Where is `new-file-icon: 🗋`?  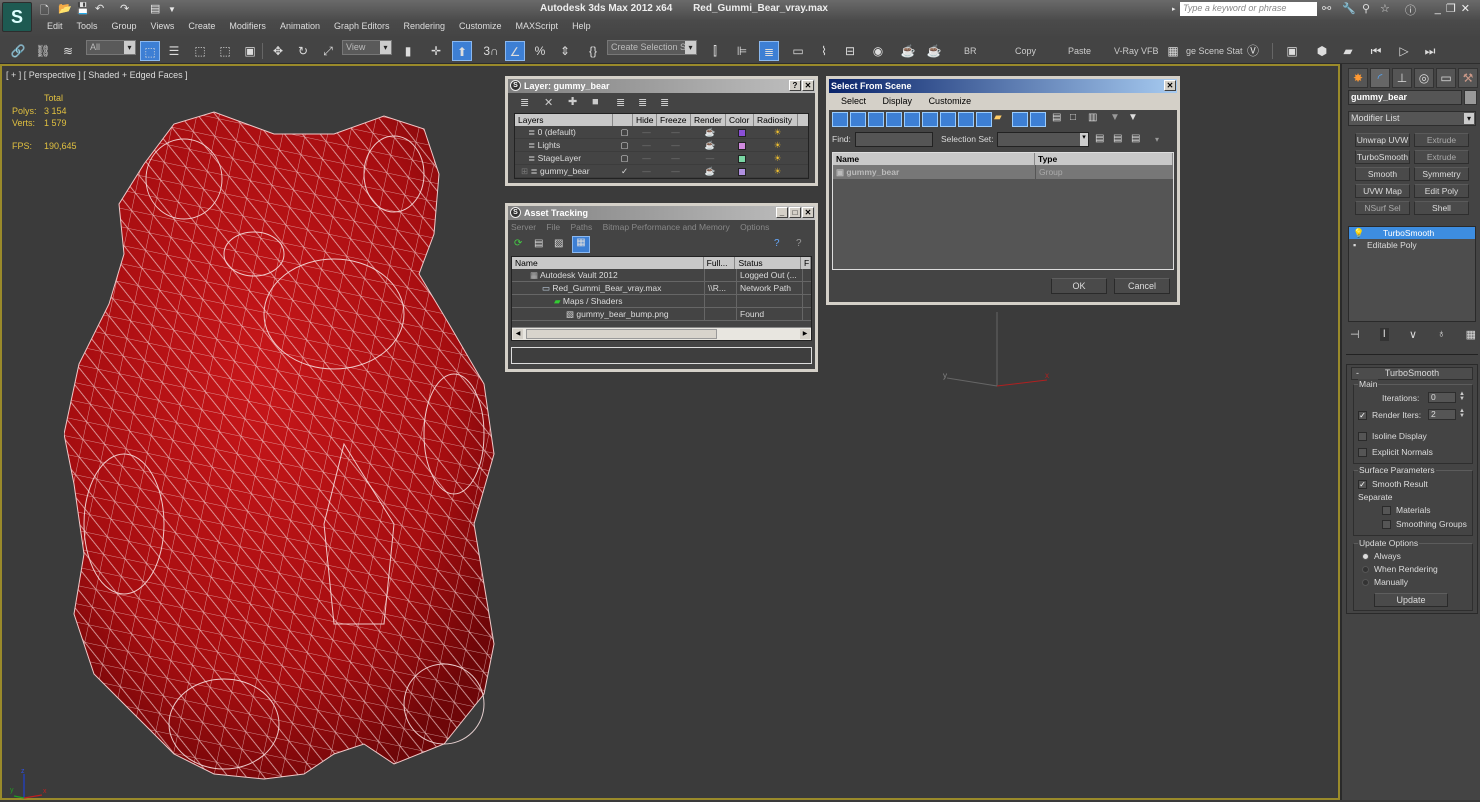
new-file-icon: 🗋 is located at coordinates (44, 11).